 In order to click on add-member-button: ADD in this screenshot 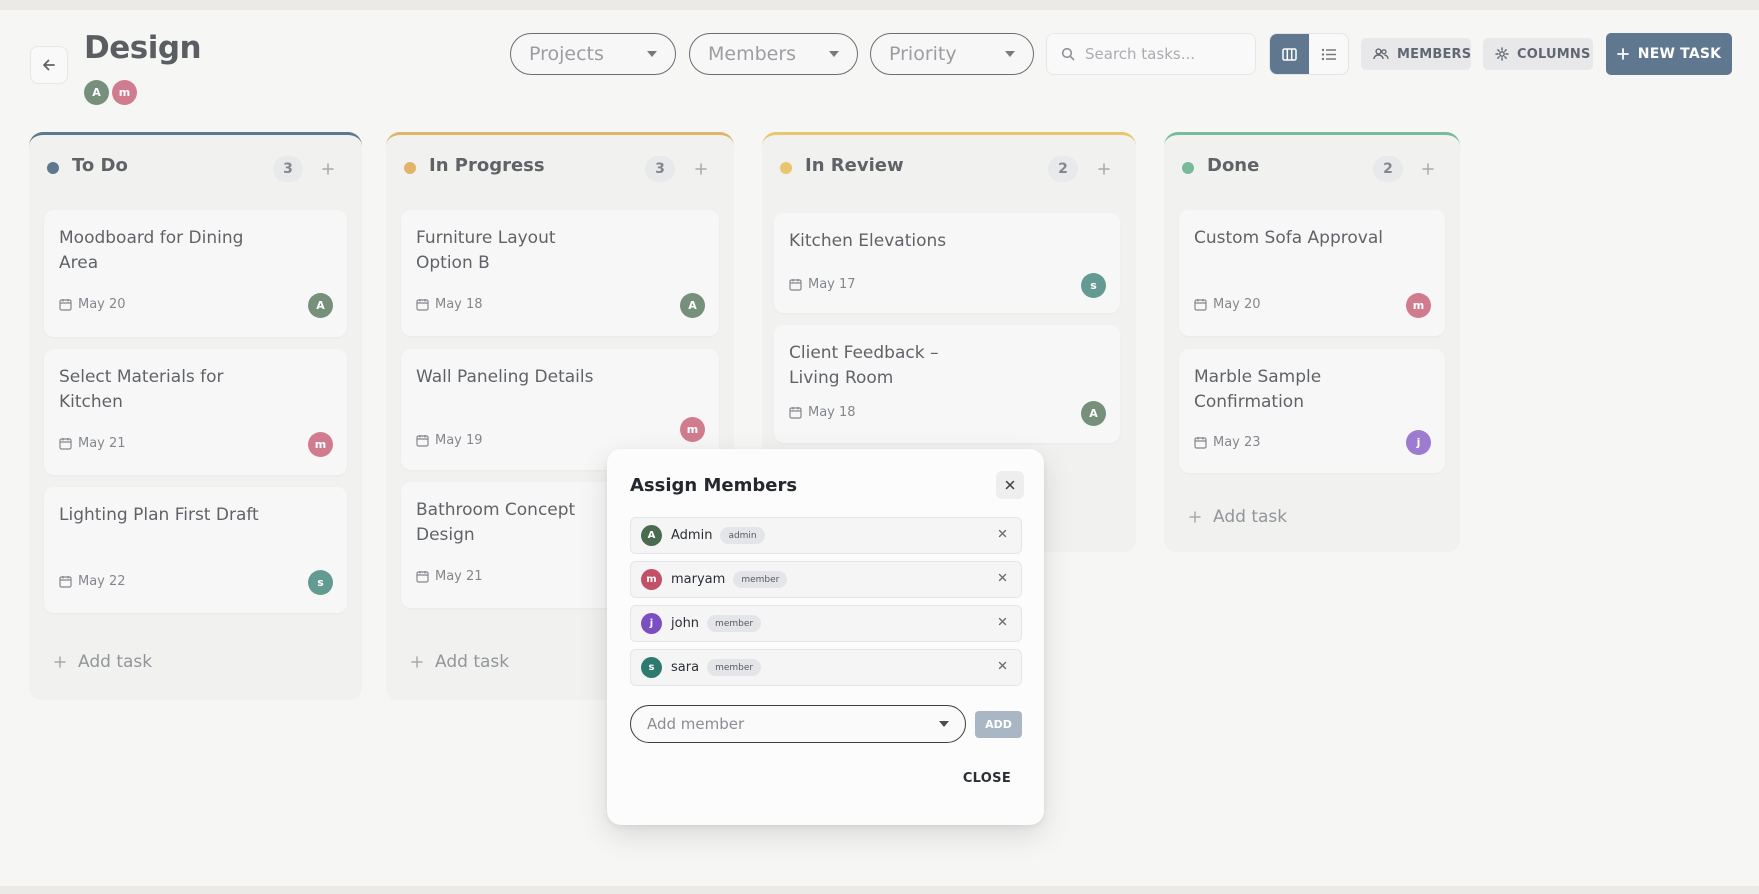, I will do `click(998, 724)`.